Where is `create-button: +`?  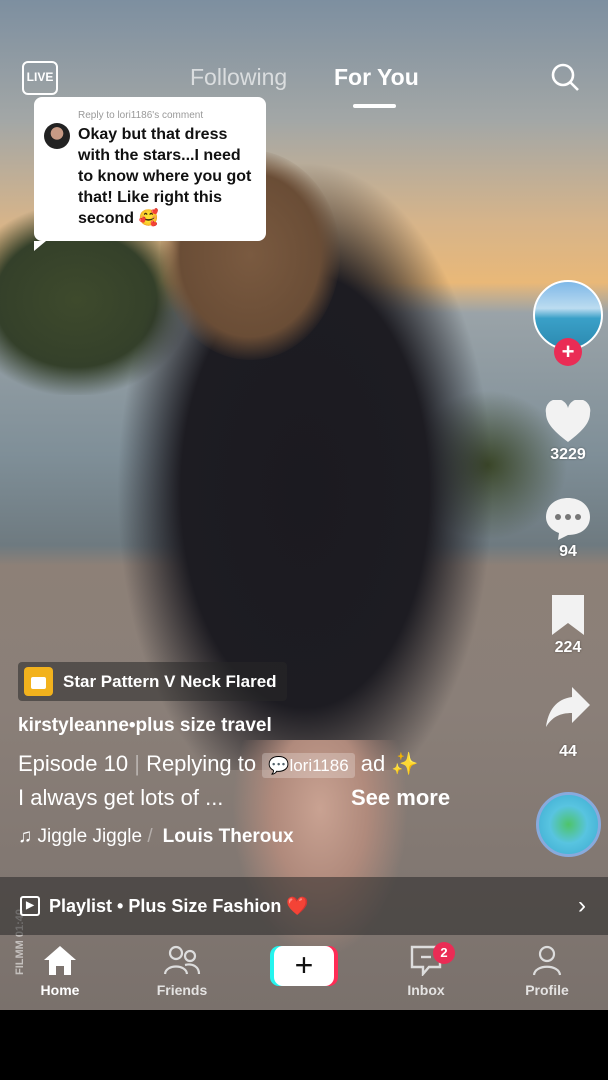 create-button: + is located at coordinates (304, 966).